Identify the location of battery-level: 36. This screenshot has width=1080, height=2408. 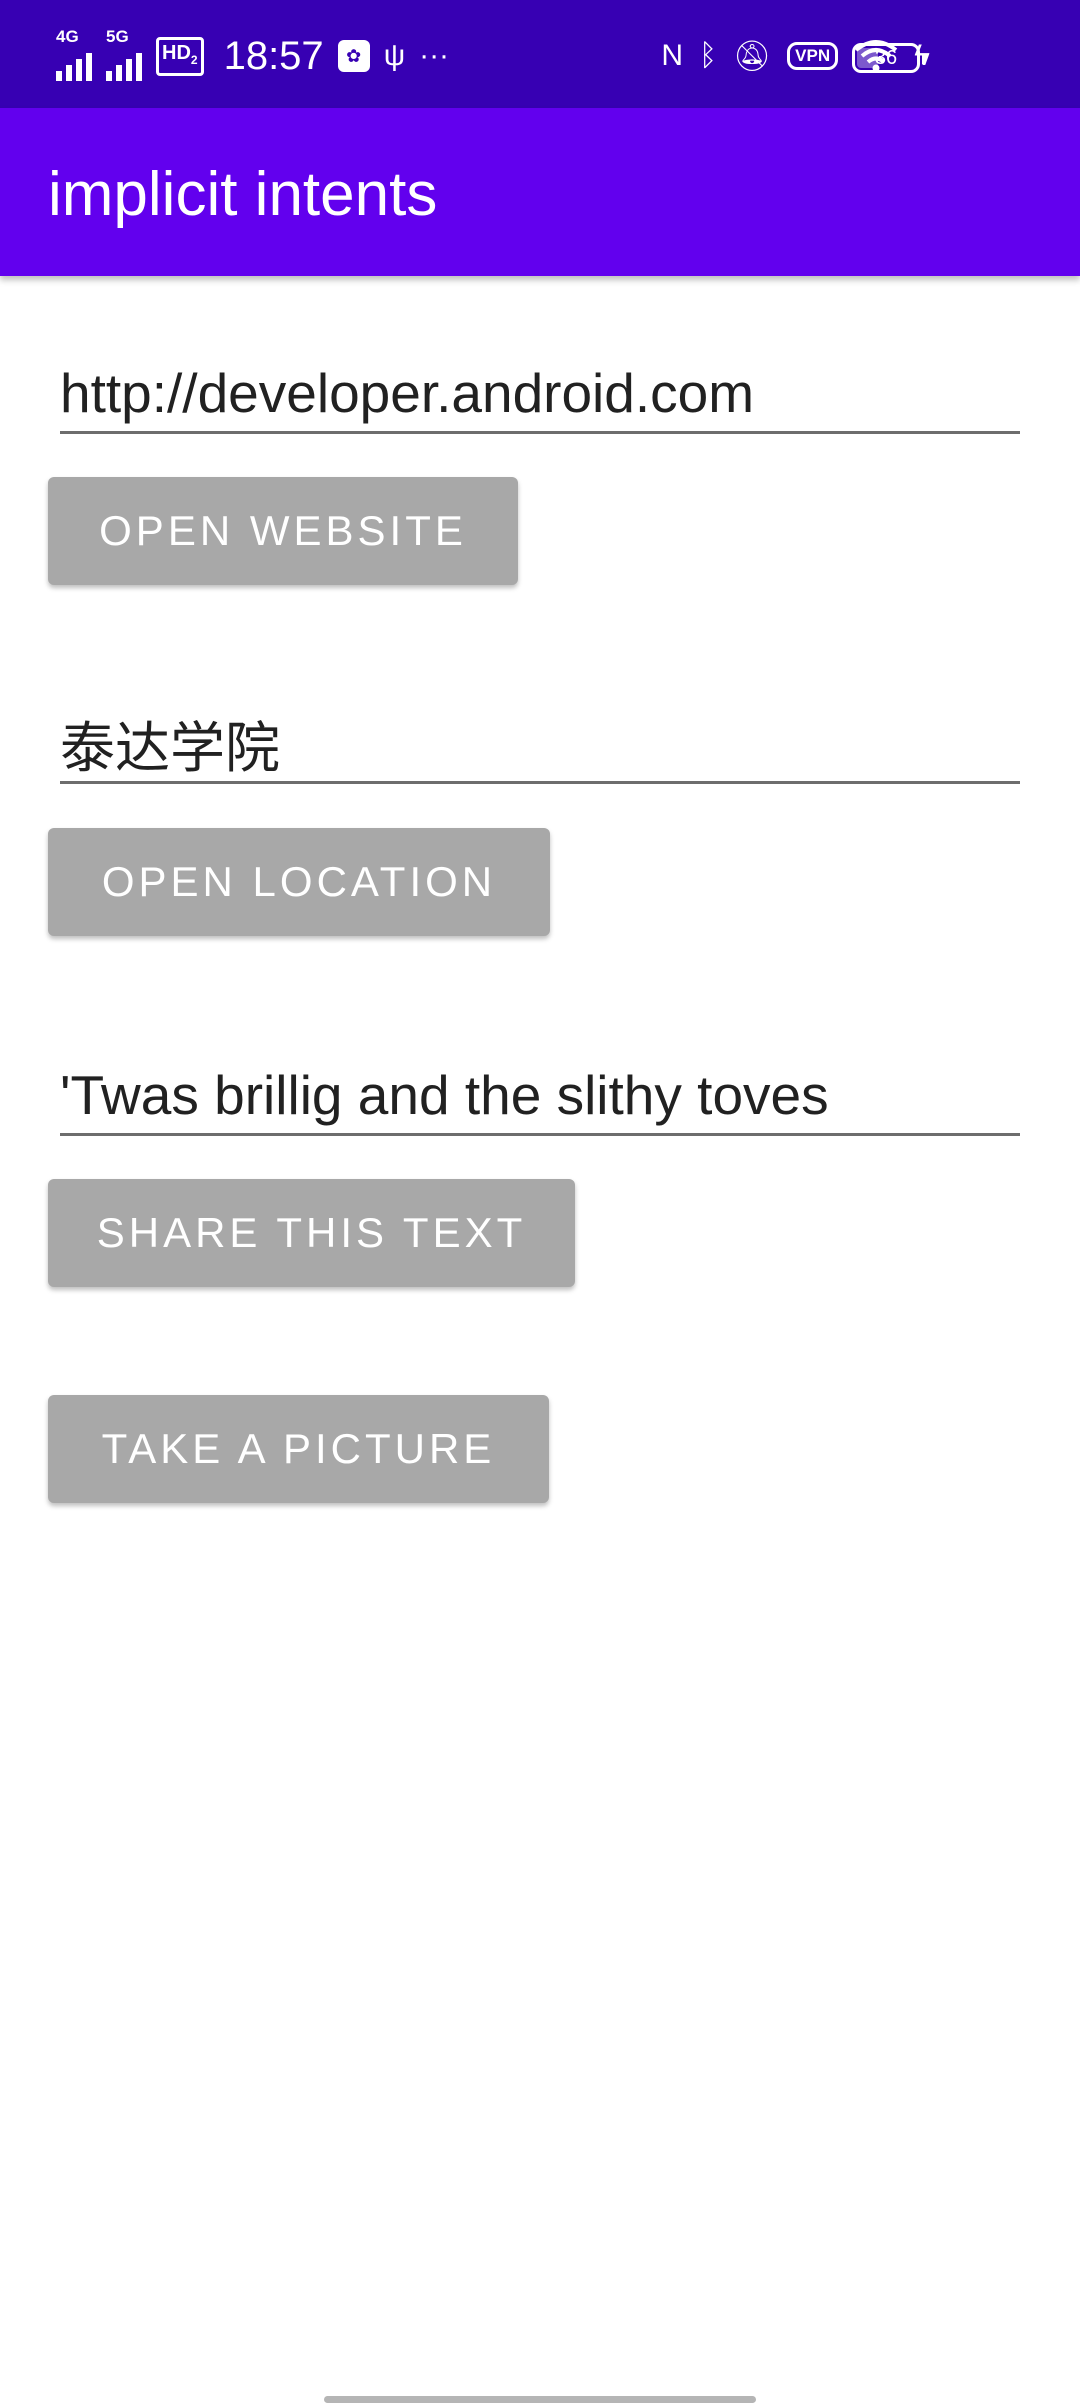
(886, 58).